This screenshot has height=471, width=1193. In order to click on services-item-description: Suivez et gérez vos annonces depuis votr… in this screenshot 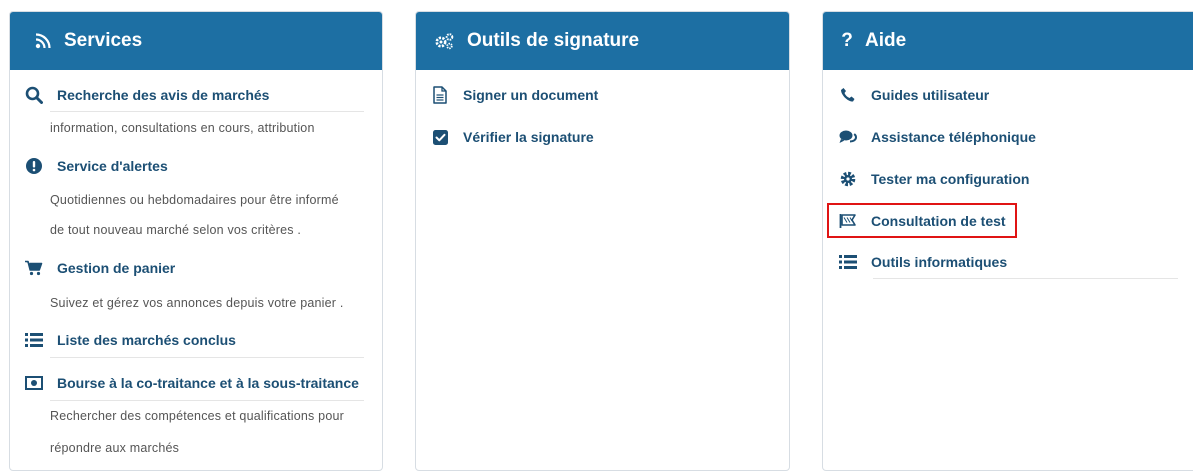, I will do `click(197, 303)`.